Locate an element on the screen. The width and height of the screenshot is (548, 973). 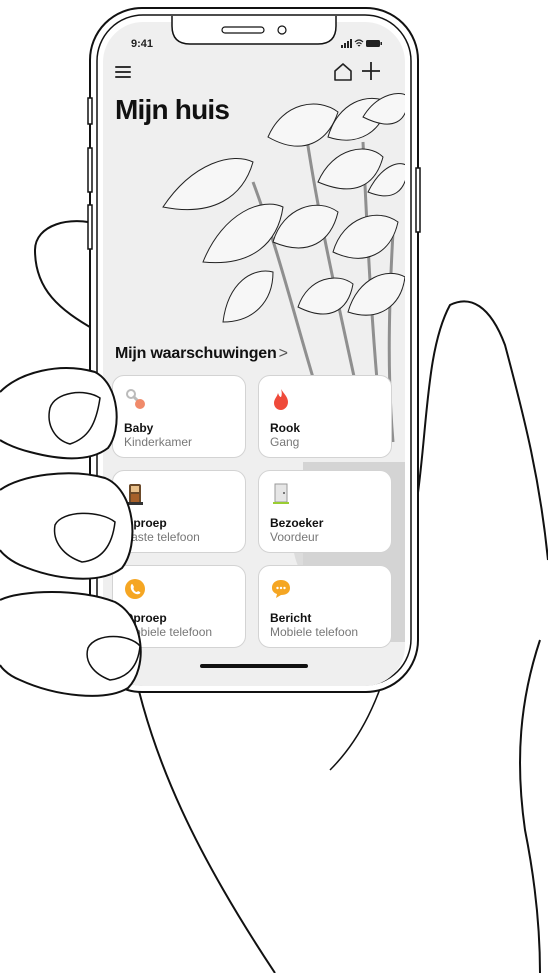
alert-card-landline-call: Oproep Vaste telefoon is located at coordinates (179, 511).